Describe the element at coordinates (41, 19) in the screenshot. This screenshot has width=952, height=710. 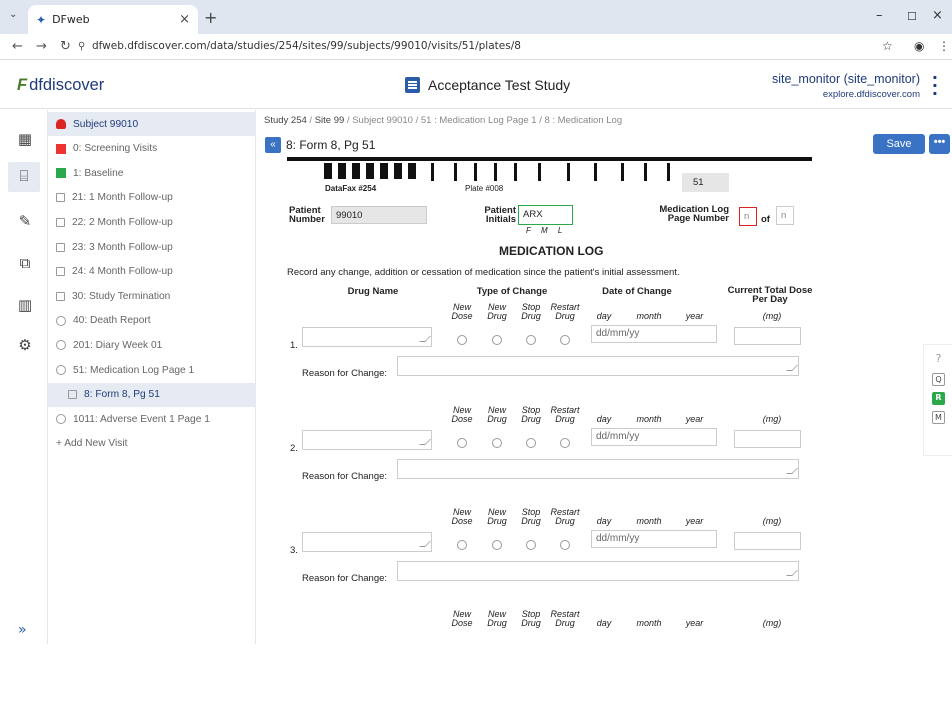
I see `dfweb-favicon-icon: ✦` at that location.